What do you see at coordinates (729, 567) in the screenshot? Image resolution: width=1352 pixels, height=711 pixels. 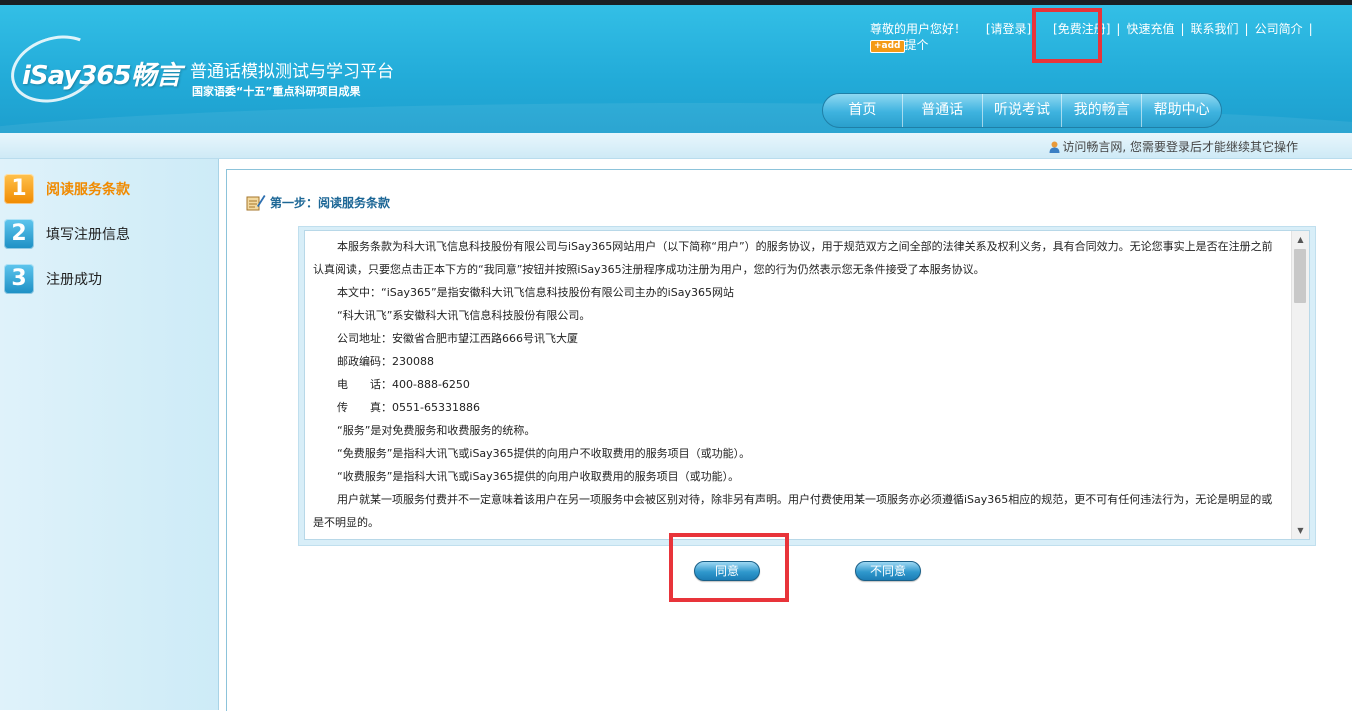 I see `highlight-agree-box` at bounding box center [729, 567].